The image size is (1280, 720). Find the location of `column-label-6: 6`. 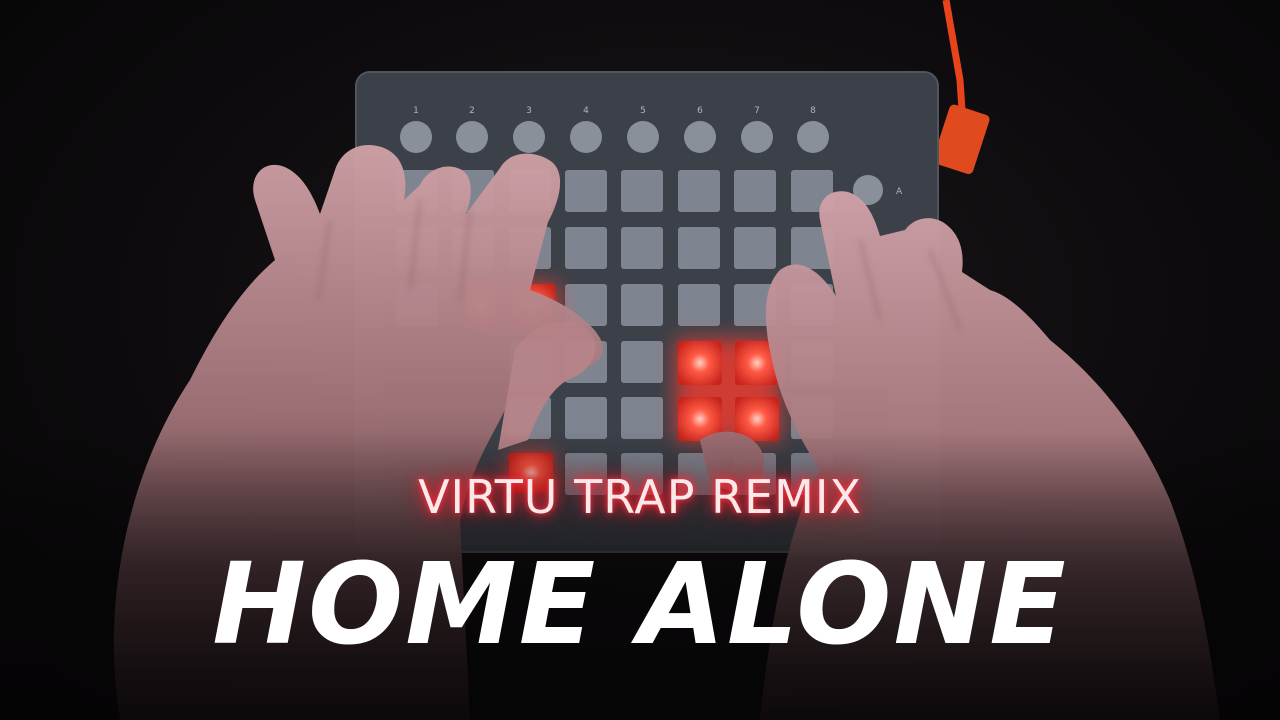

column-label-6: 6 is located at coordinates (700, 111).